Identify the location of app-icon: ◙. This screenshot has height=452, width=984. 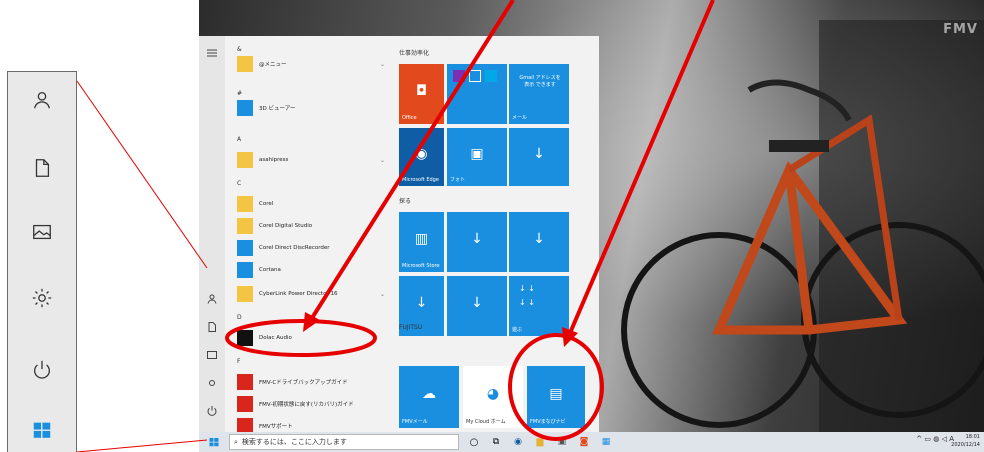
(584, 442).